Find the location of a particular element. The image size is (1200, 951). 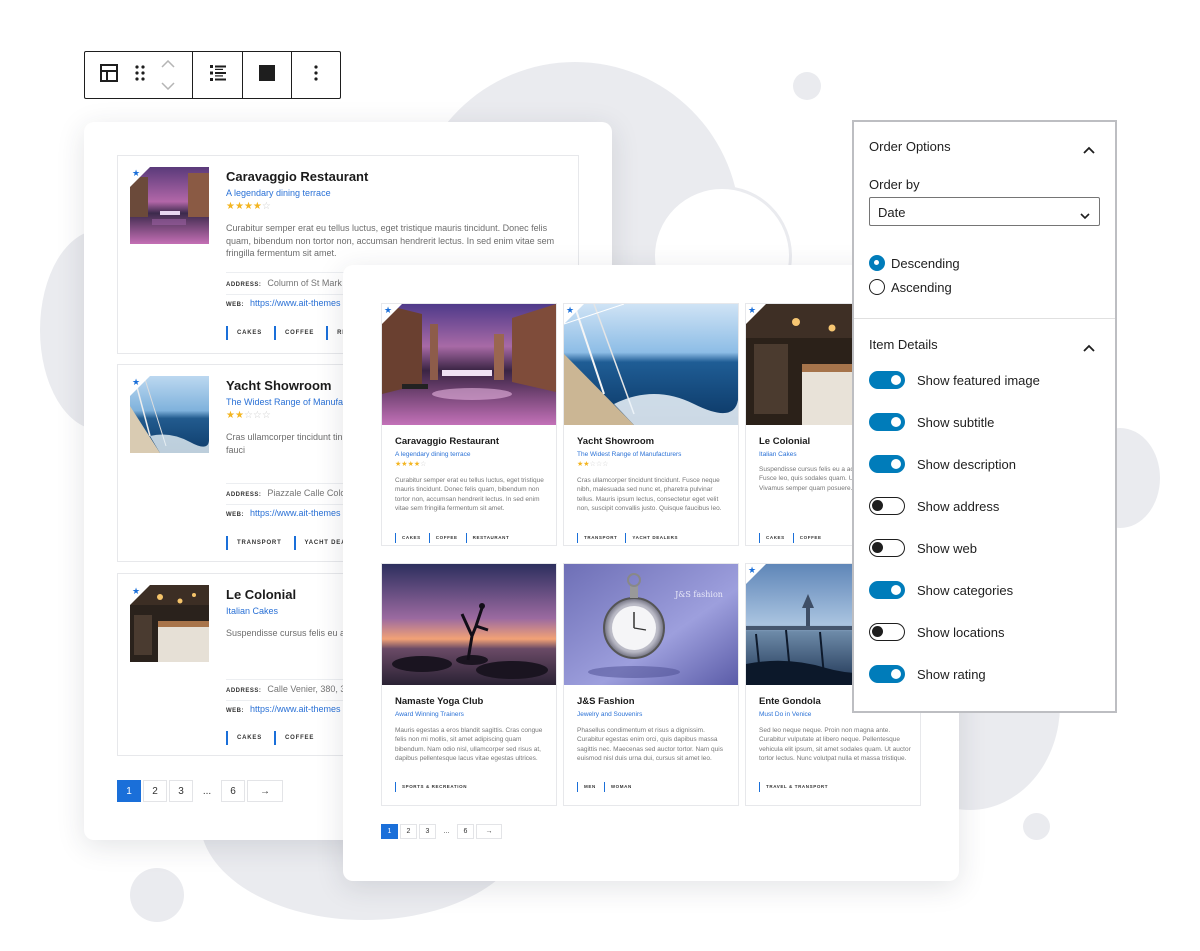

star-filled-icon: ★ is located at coordinates (257, 206).